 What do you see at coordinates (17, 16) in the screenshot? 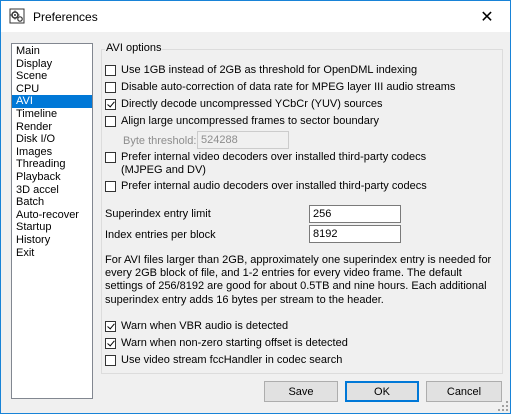
I see `preferences-gears-icon` at bounding box center [17, 16].